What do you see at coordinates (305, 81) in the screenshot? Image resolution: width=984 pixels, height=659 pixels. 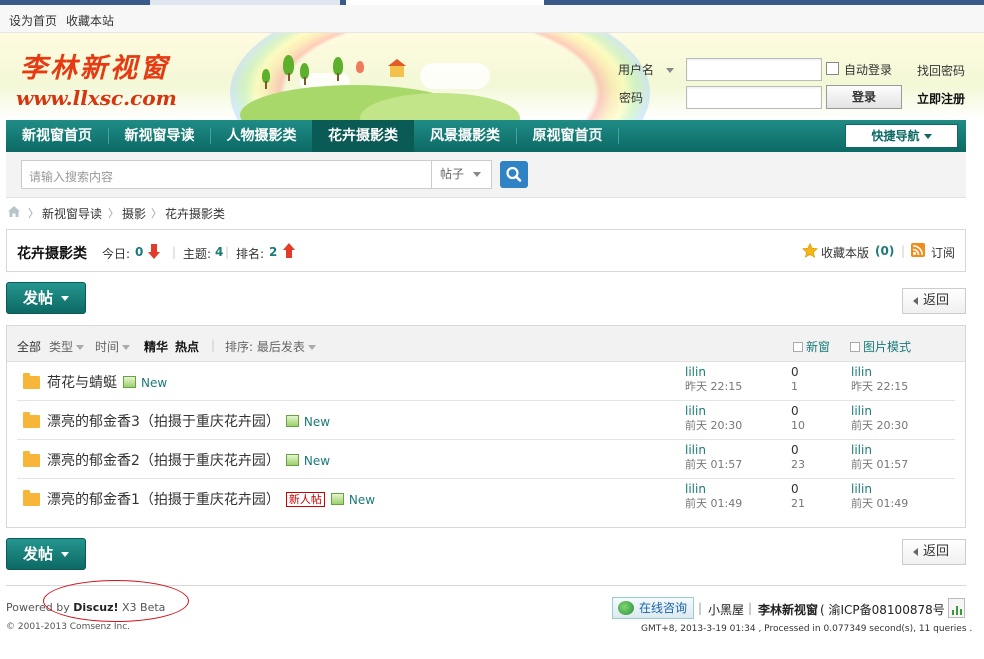 I see `tree-trunk` at bounding box center [305, 81].